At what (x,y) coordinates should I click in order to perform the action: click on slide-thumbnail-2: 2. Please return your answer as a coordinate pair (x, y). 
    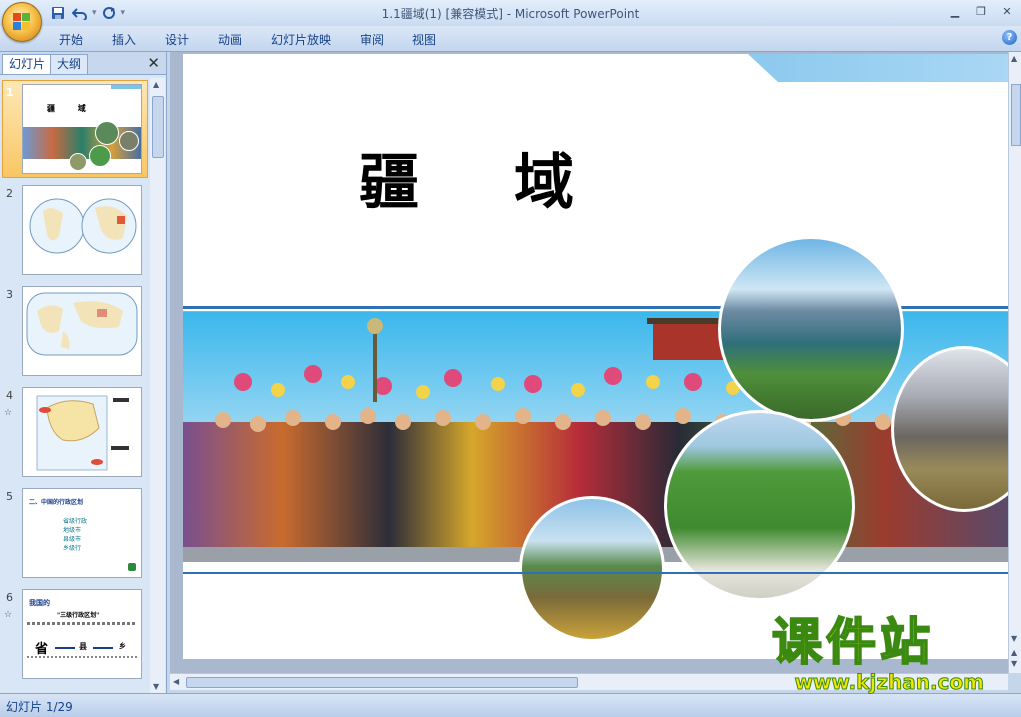
    Looking at the image, I should click on (75, 229).